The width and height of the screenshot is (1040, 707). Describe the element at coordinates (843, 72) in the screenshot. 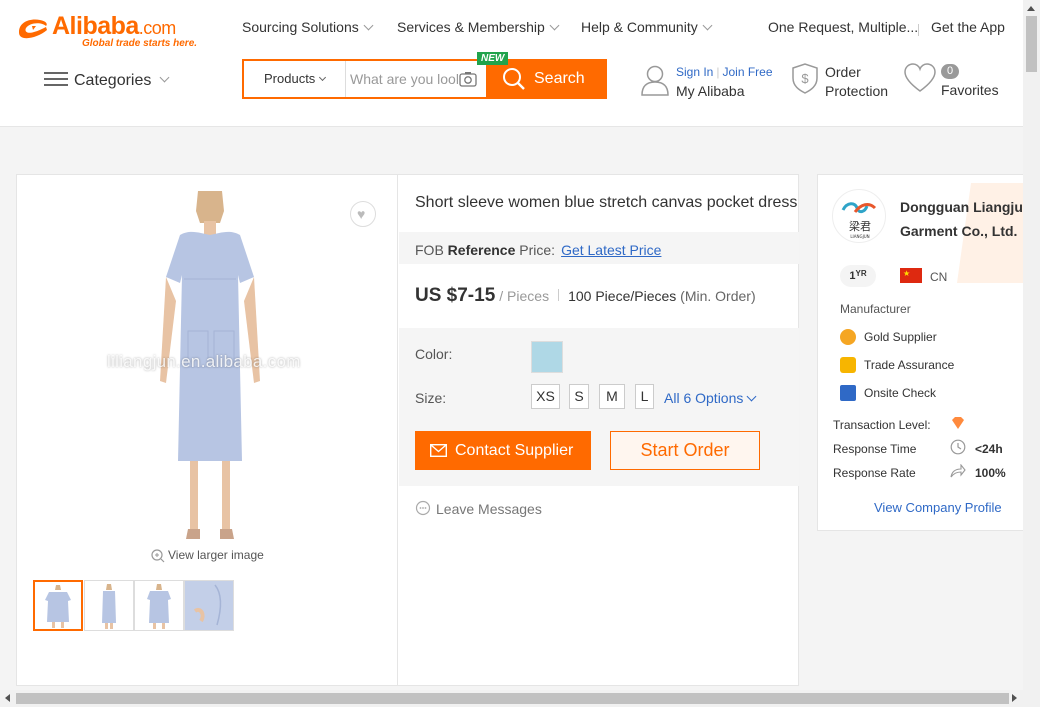

I see `order-protection-line1: Order` at that location.